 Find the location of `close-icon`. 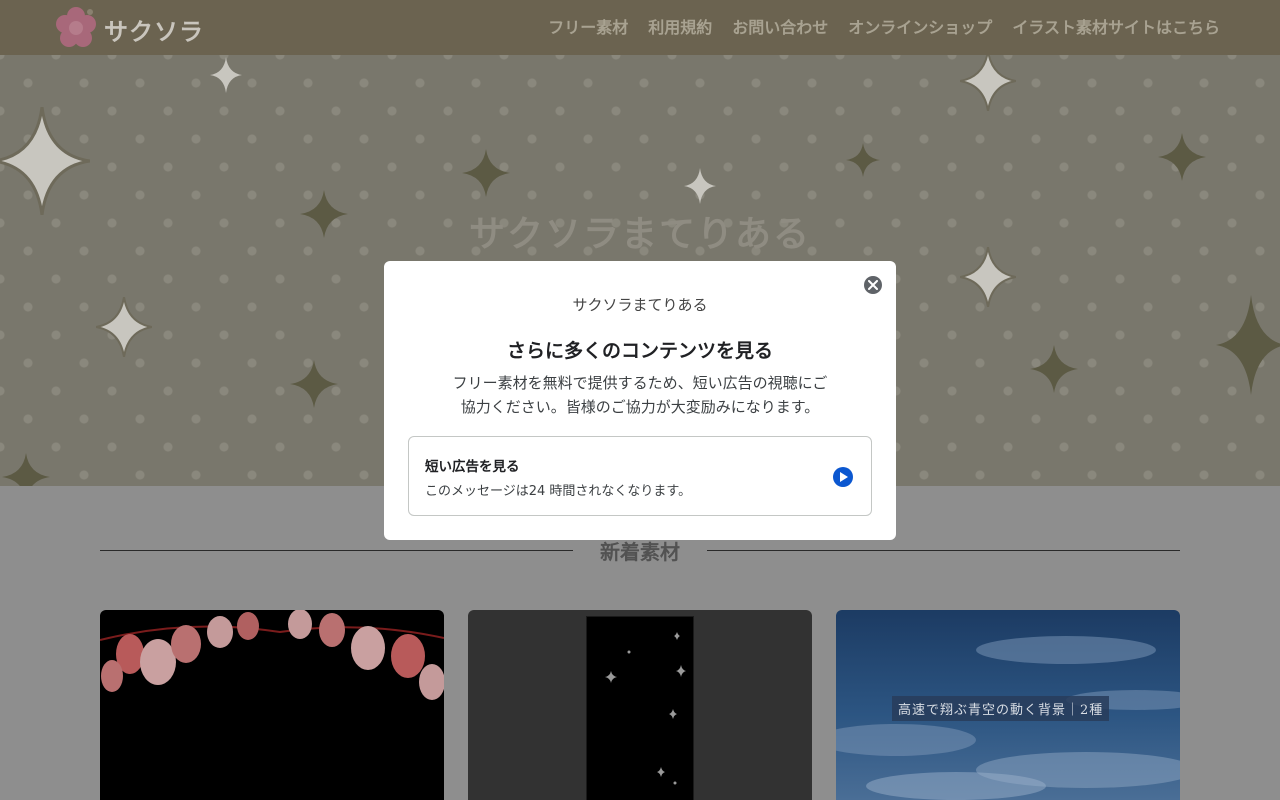

close-icon is located at coordinates (873, 285).